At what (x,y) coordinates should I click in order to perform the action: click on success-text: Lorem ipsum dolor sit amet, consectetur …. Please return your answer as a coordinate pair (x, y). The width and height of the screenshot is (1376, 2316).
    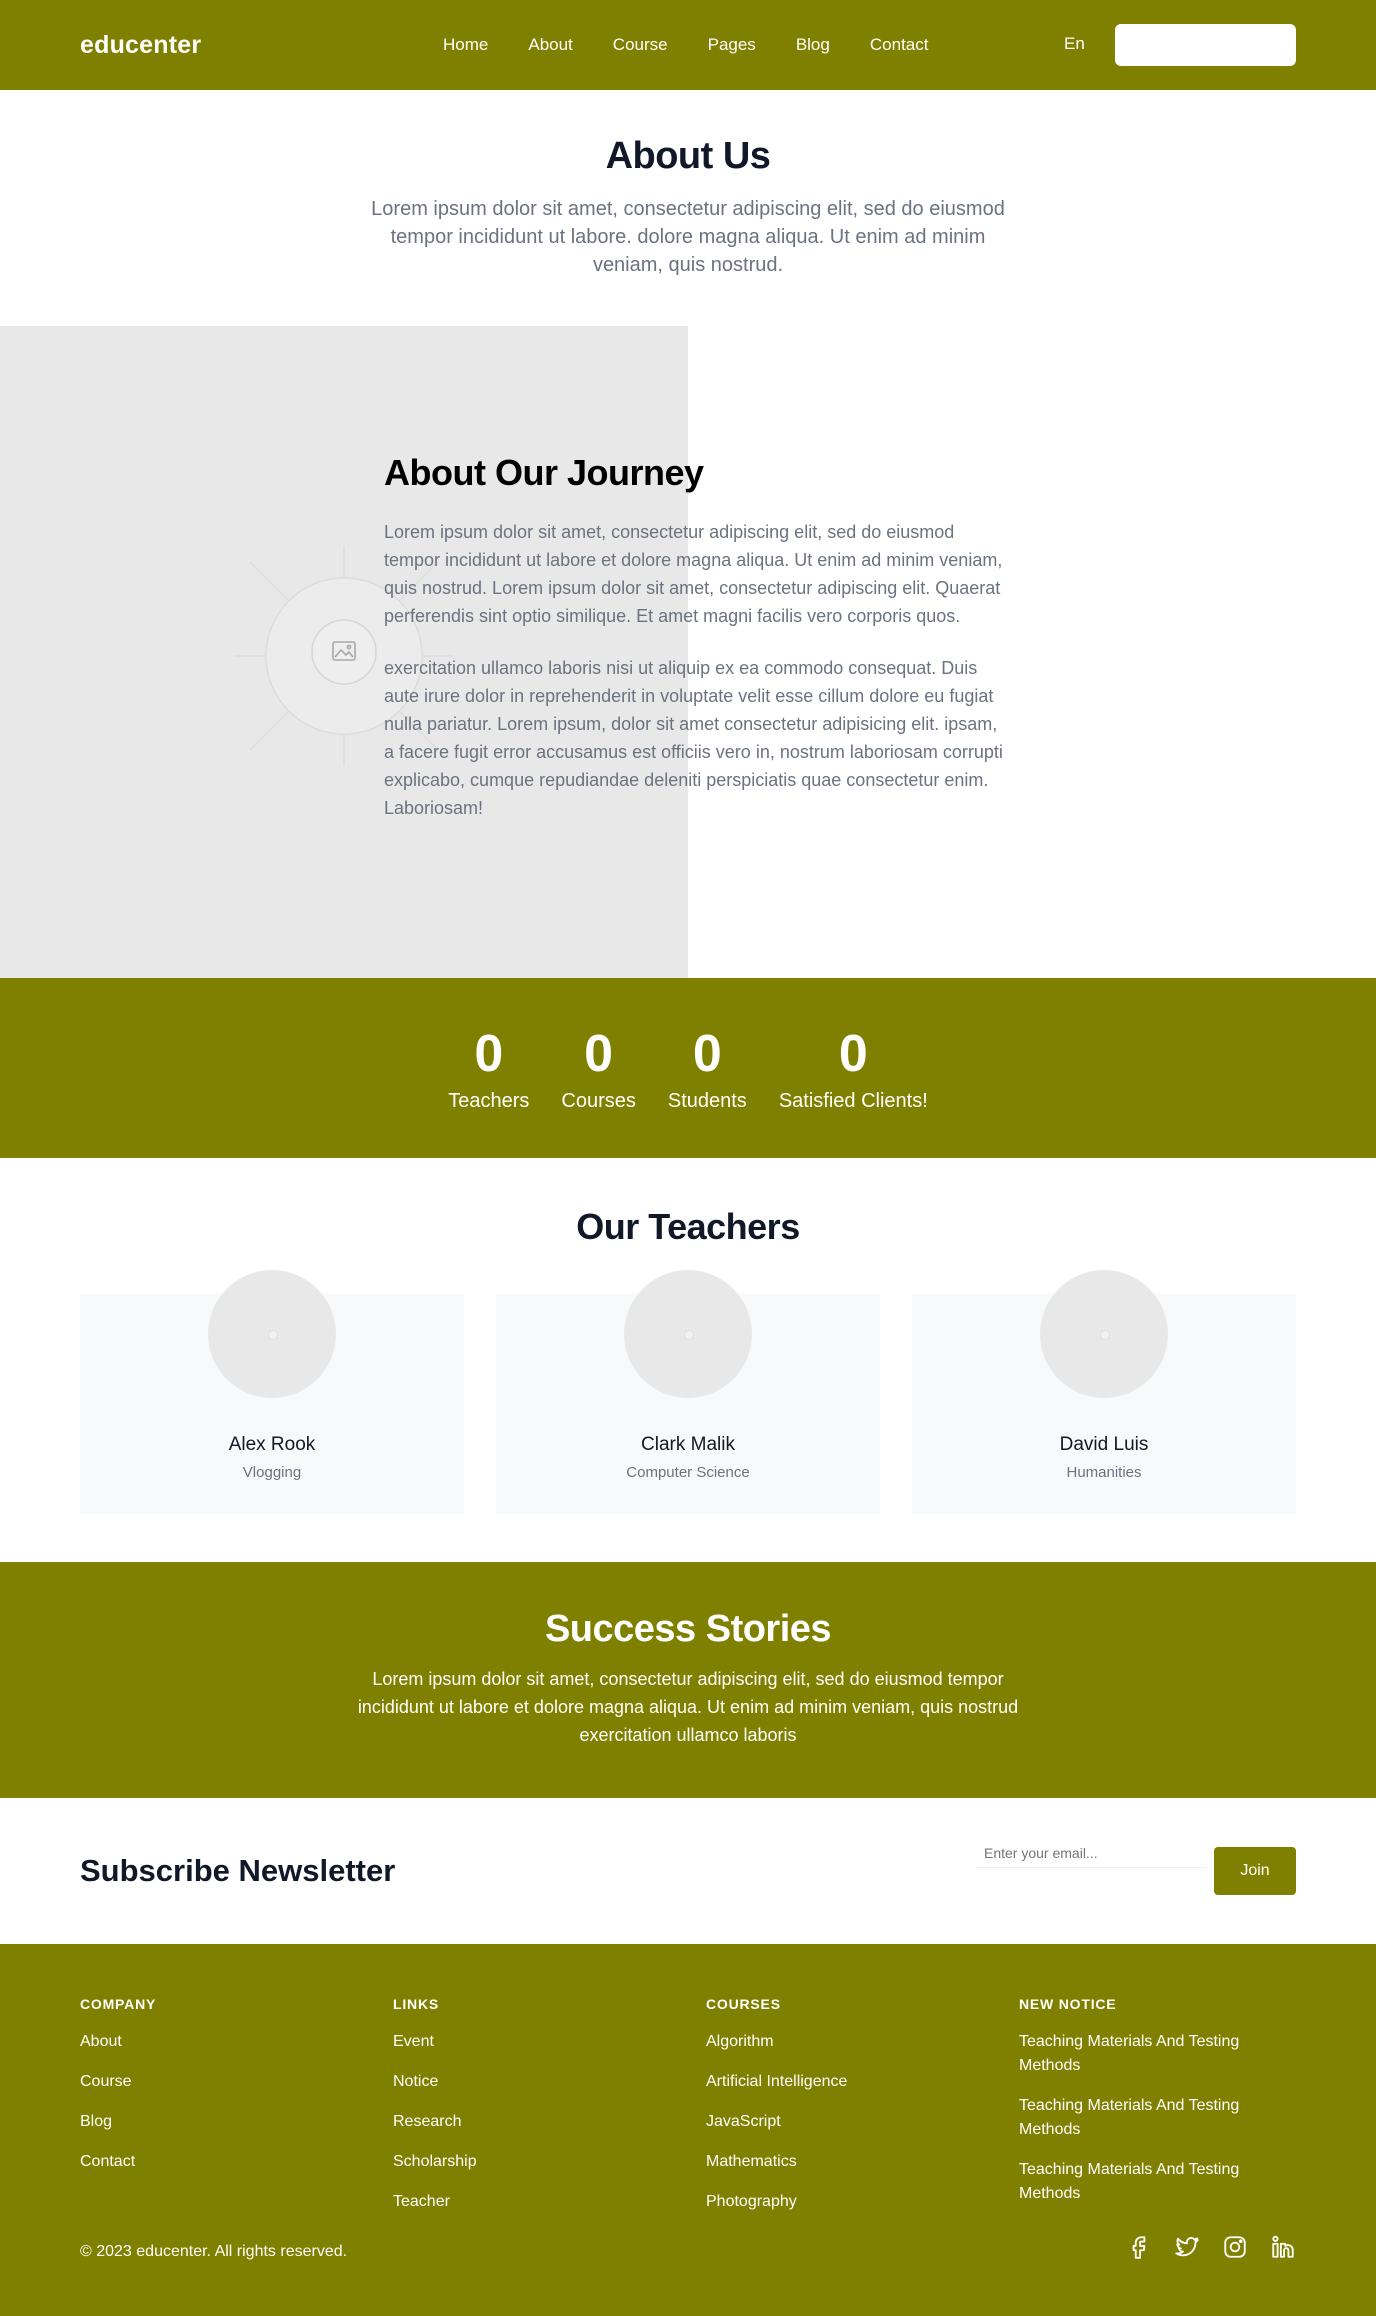
    Looking at the image, I should click on (688, 1707).